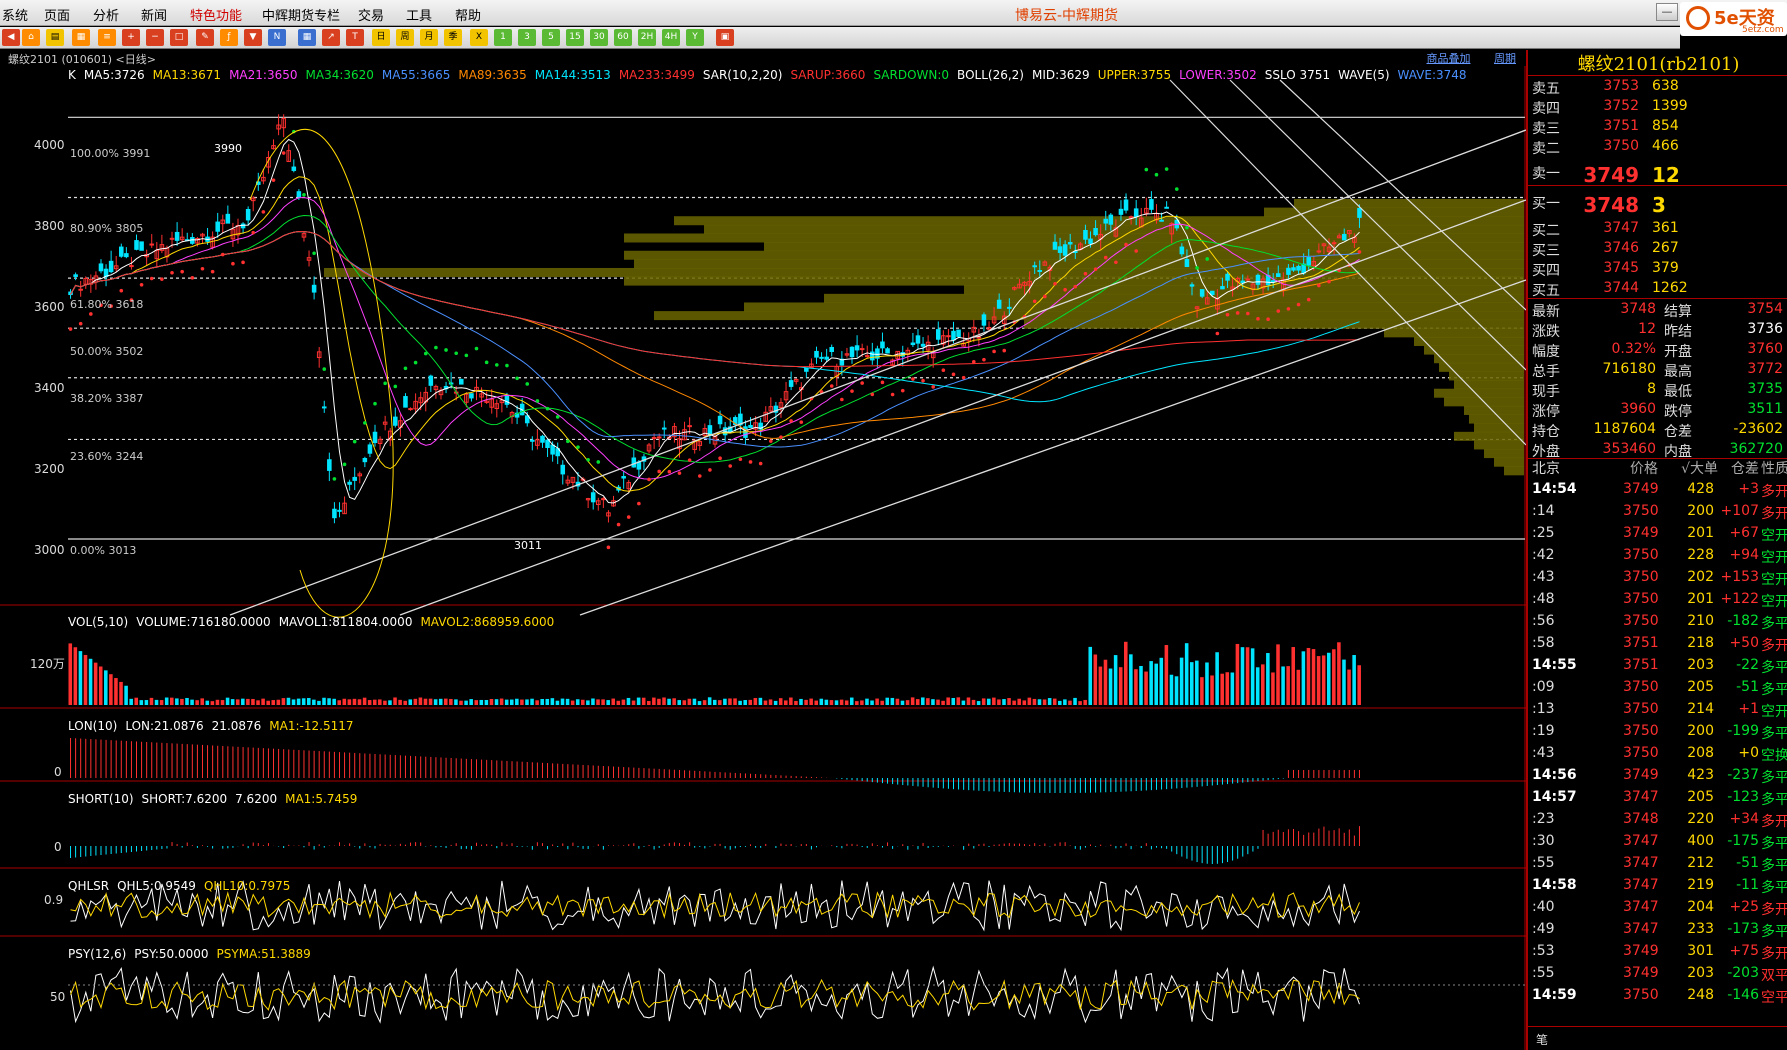 The width and height of the screenshot is (1787, 1050). I want to click on ask-row: 卖二 3750 466, so click(1657, 148).